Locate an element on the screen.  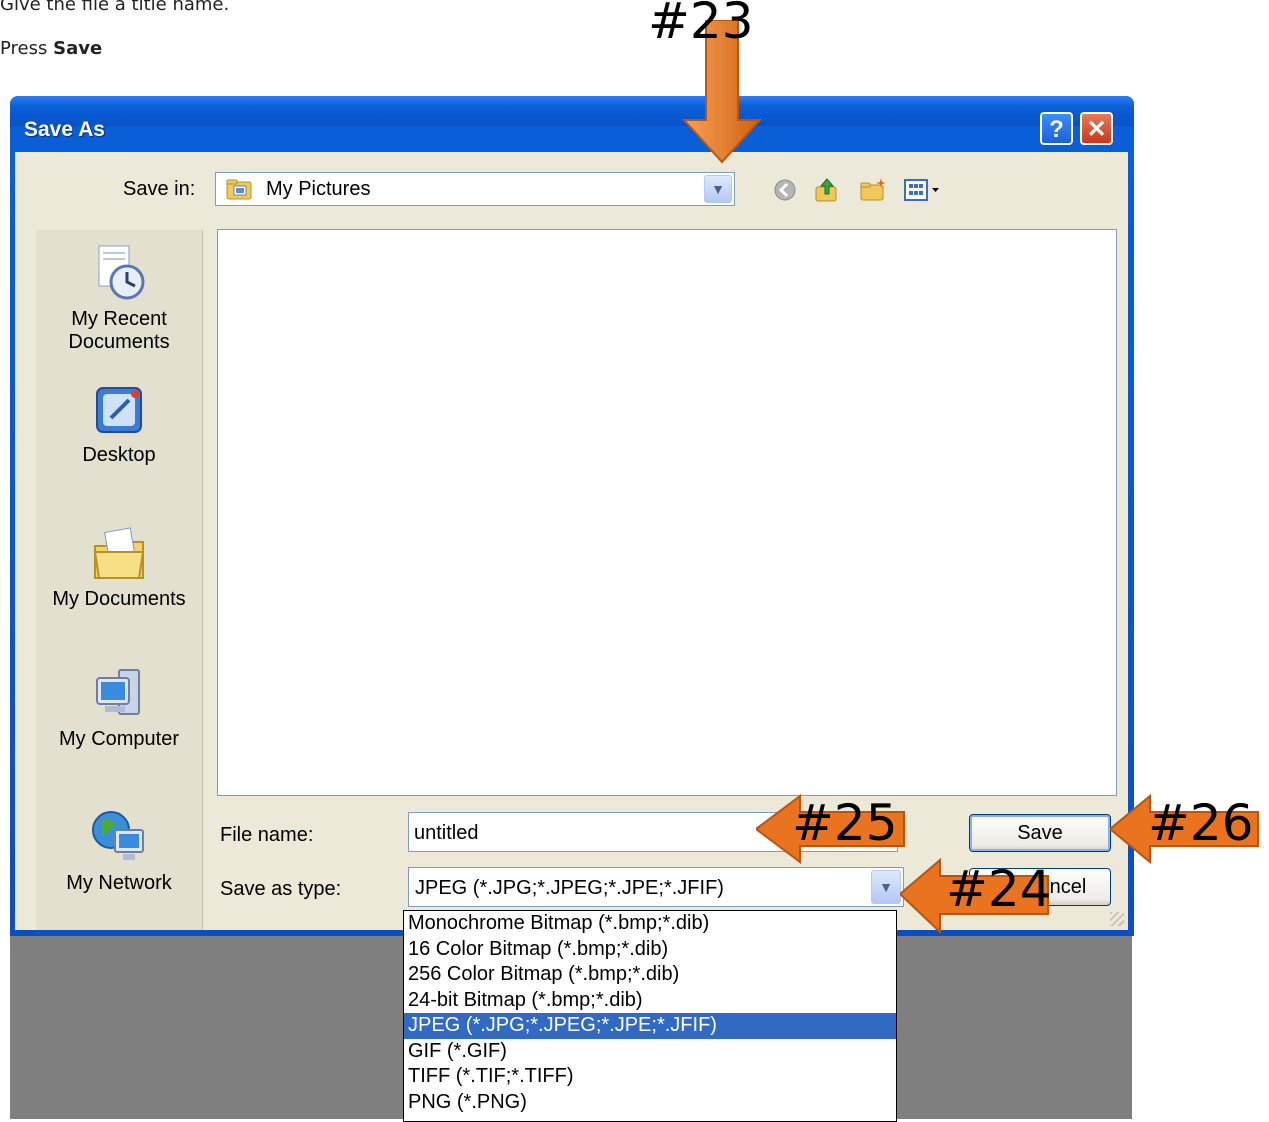
place-label: My Network is located at coordinates (119, 883).